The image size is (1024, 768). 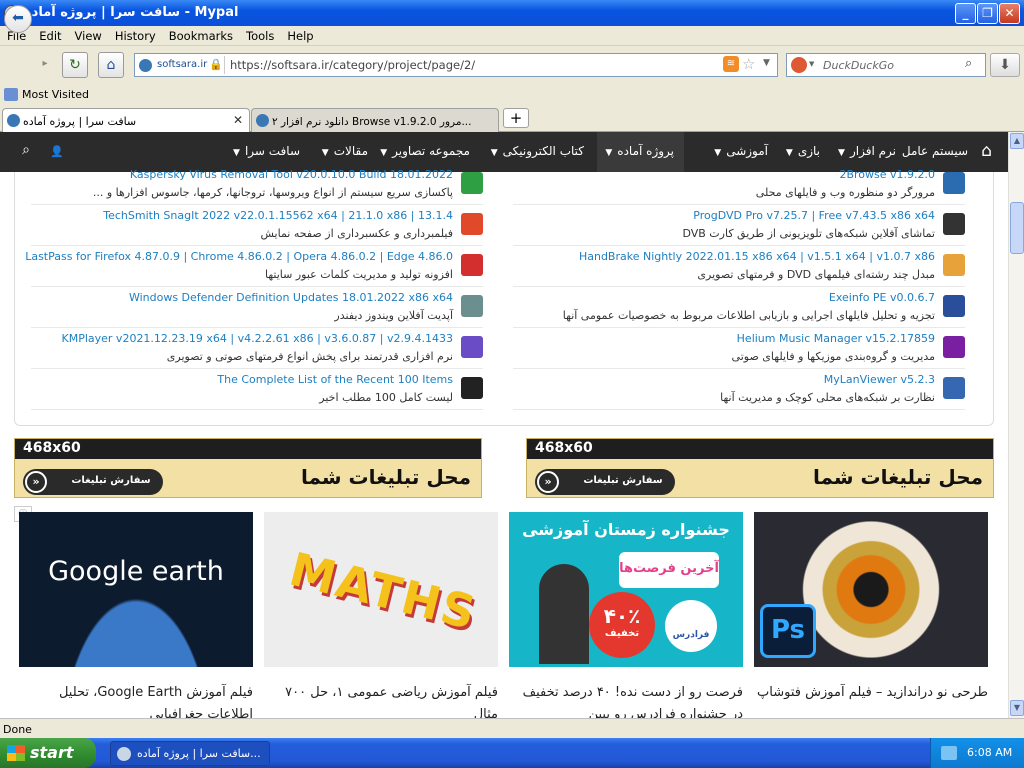 What do you see at coordinates (799, 65) in the screenshot?
I see `duckduckgo-icon` at bounding box center [799, 65].